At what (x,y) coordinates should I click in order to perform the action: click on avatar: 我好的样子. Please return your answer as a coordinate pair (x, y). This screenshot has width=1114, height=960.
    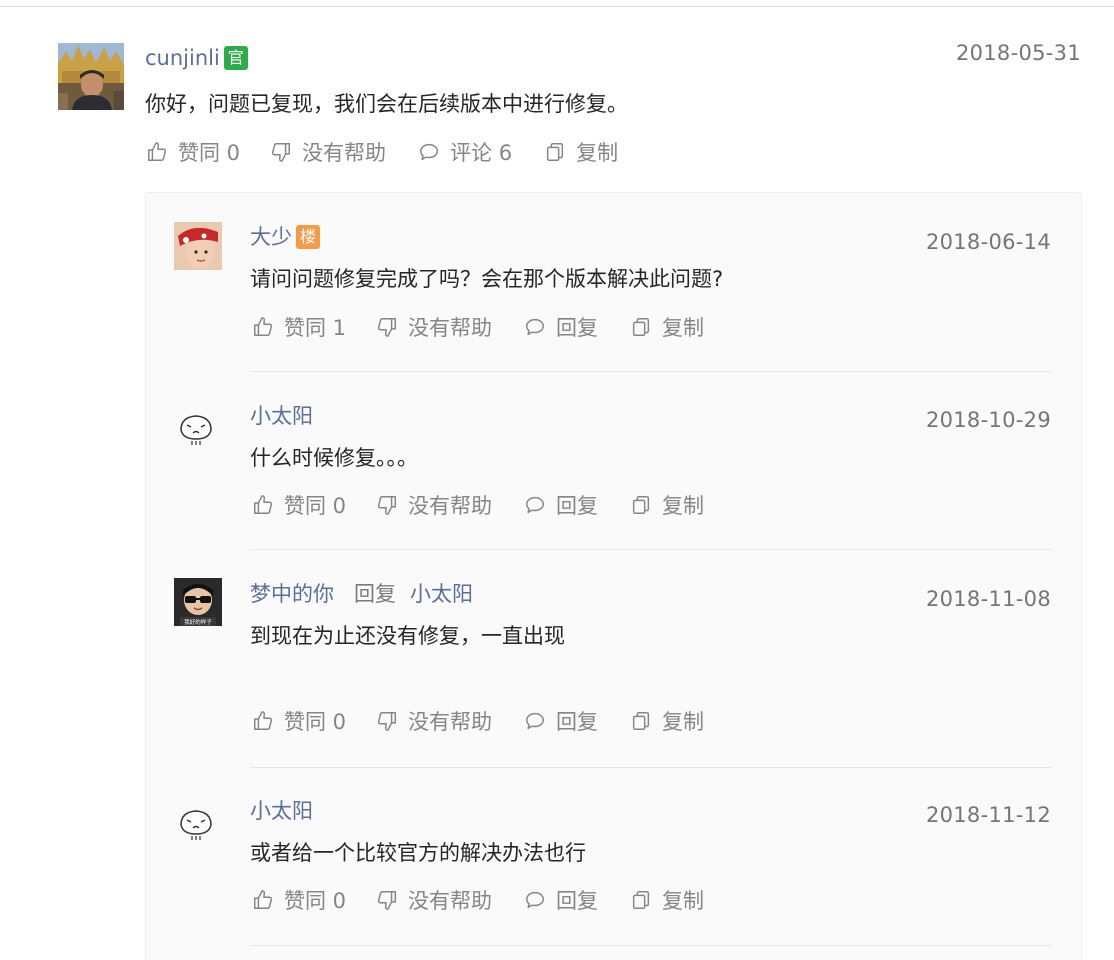
    Looking at the image, I should click on (198, 602).